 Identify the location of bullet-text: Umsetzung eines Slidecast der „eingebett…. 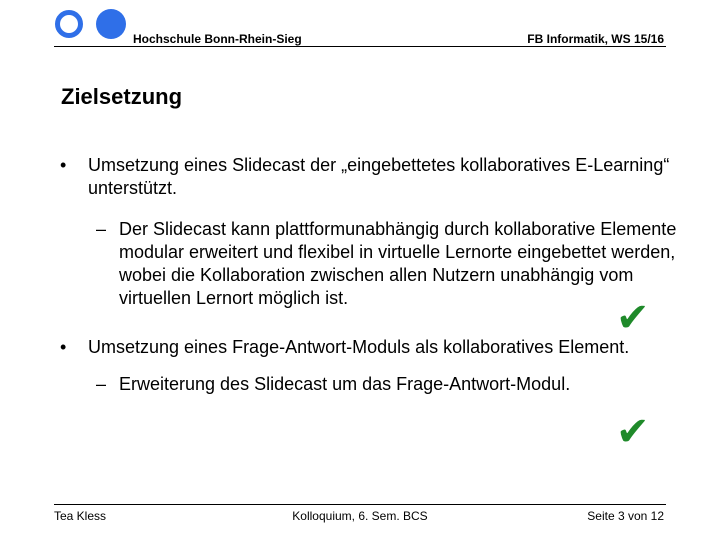
(379, 176).